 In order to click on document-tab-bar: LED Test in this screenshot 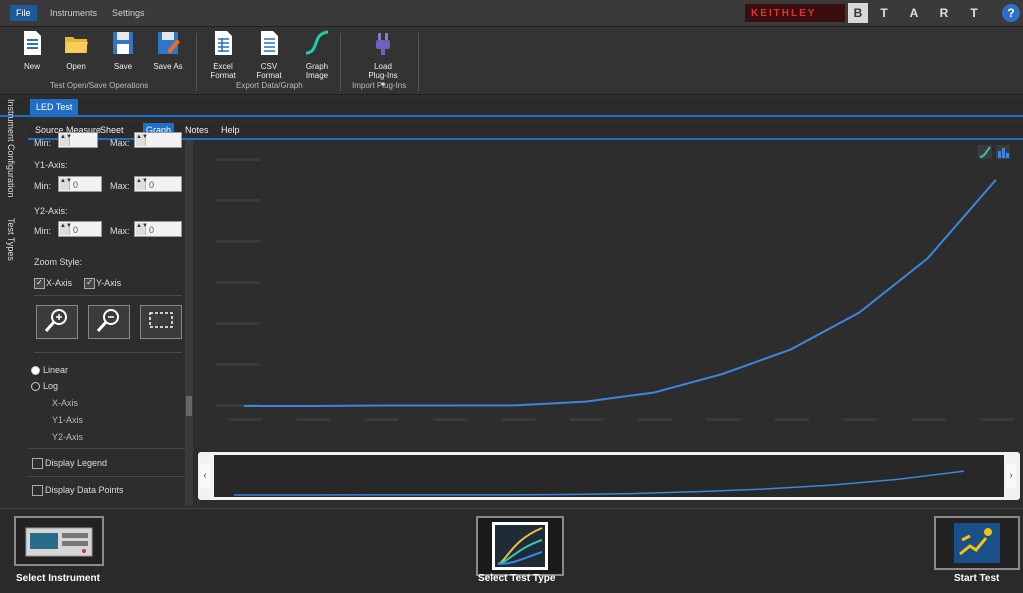, I will do `click(511, 107)`.